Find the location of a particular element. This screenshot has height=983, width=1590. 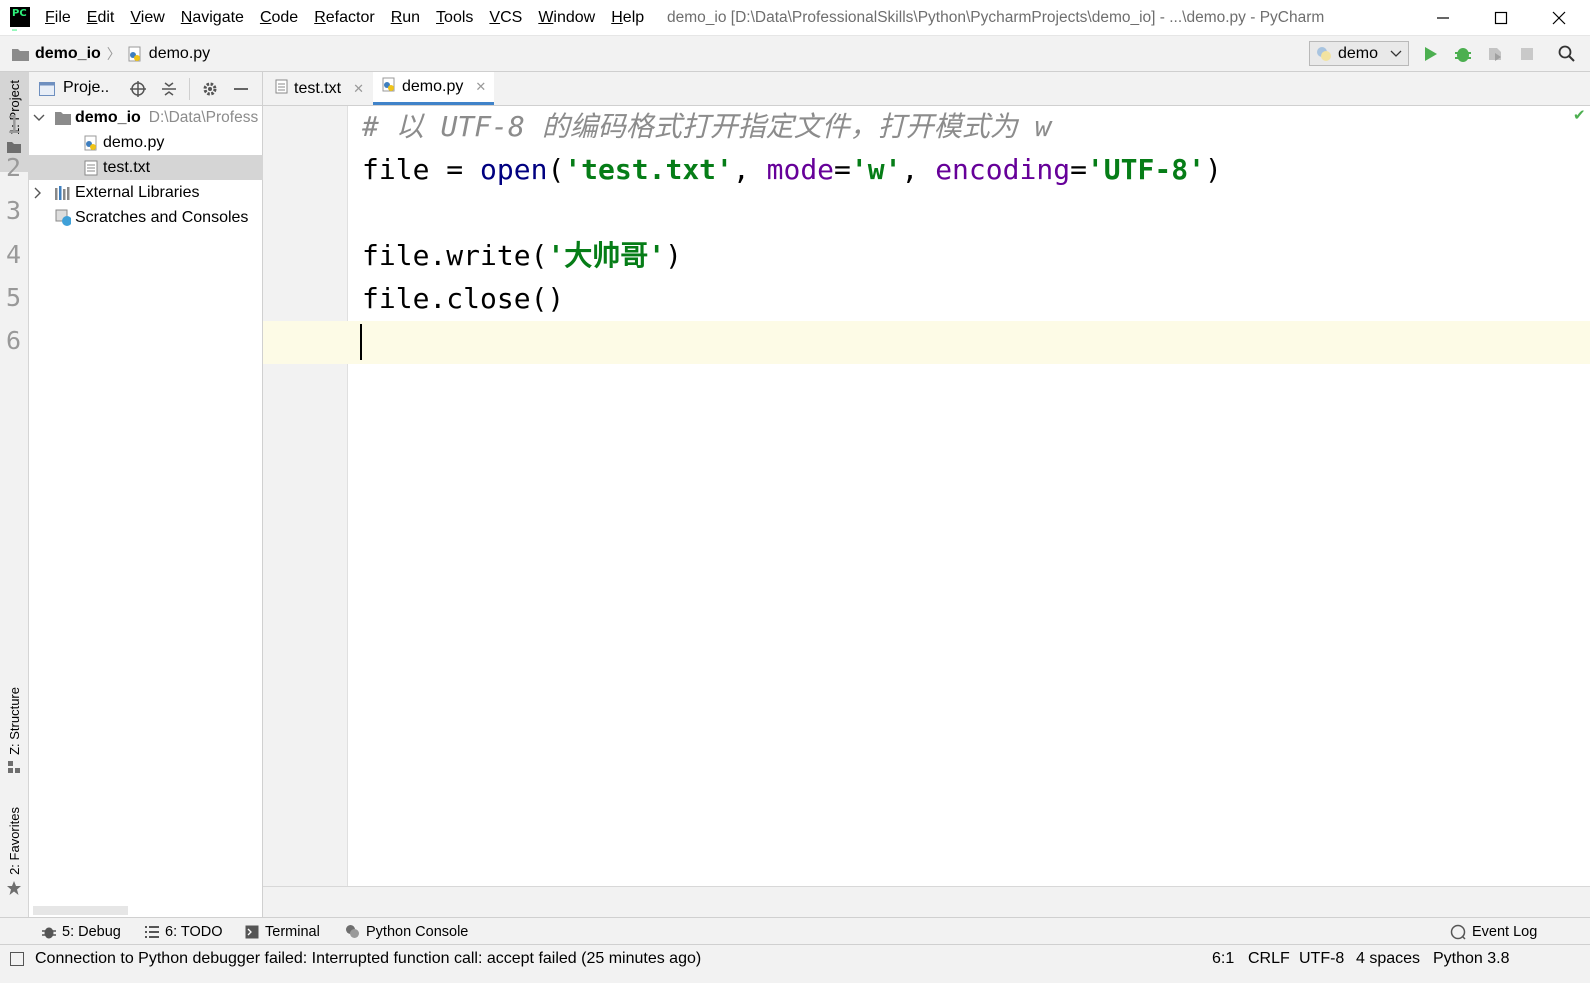

project-view-selector: Proje.. is located at coordinates (86, 88).